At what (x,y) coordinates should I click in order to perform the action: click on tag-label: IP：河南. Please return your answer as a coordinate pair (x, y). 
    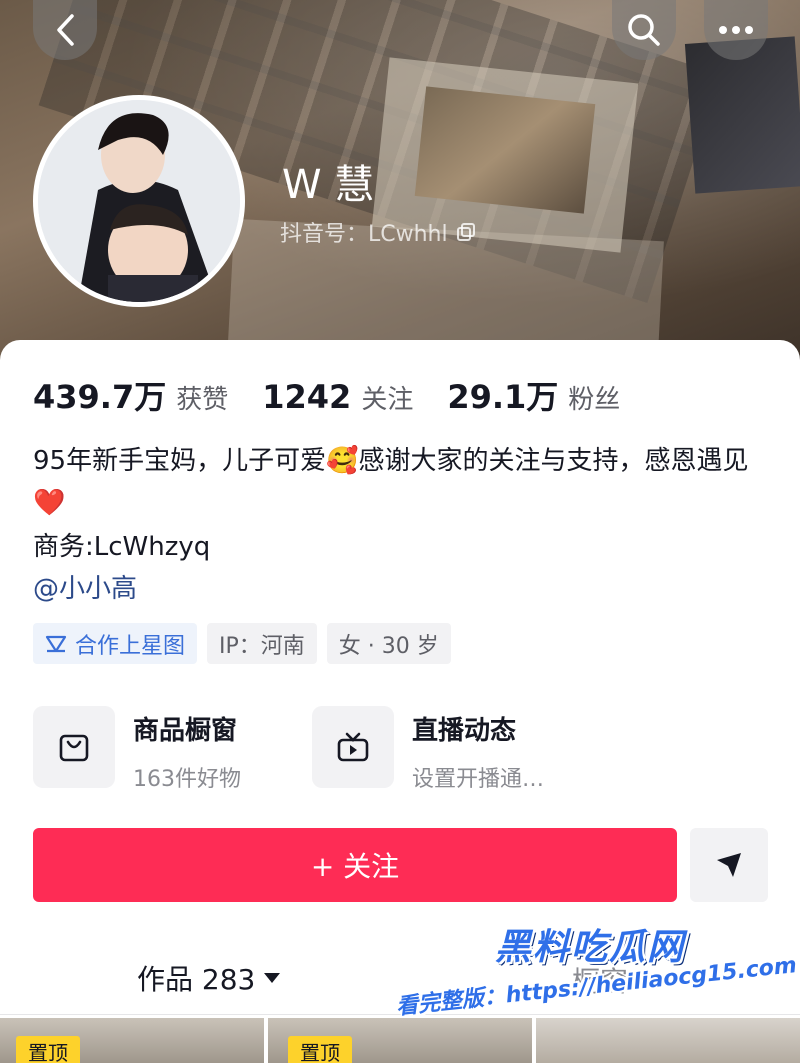
    Looking at the image, I should click on (262, 646).